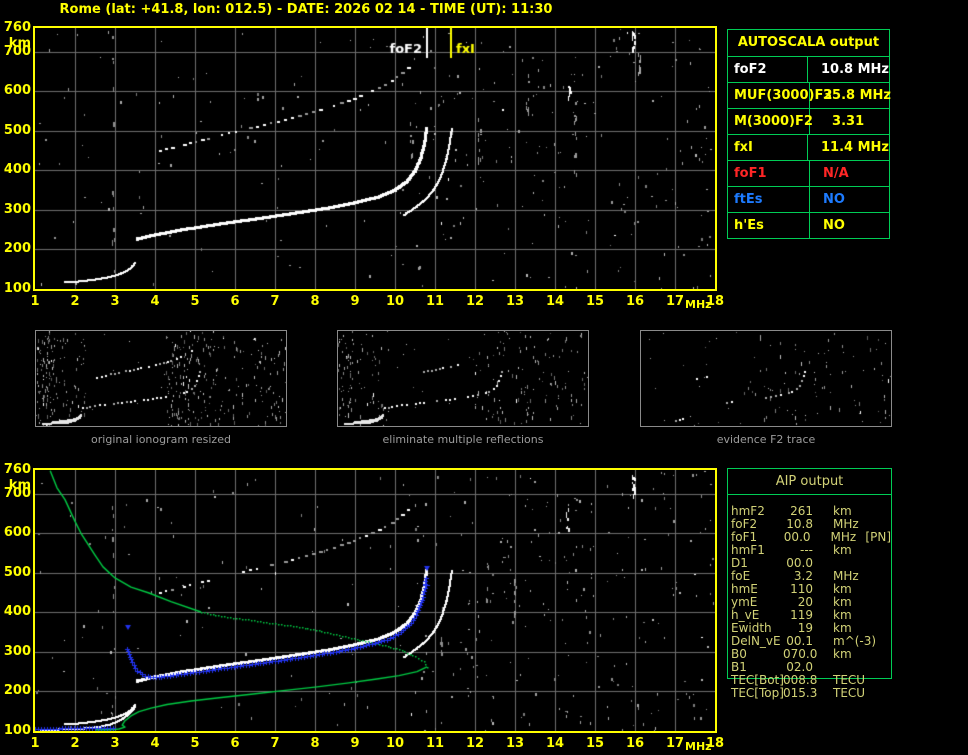  Describe the element at coordinates (808, 43) in the screenshot. I see `autoscala-table-header: AUTOSCALA output` at that location.